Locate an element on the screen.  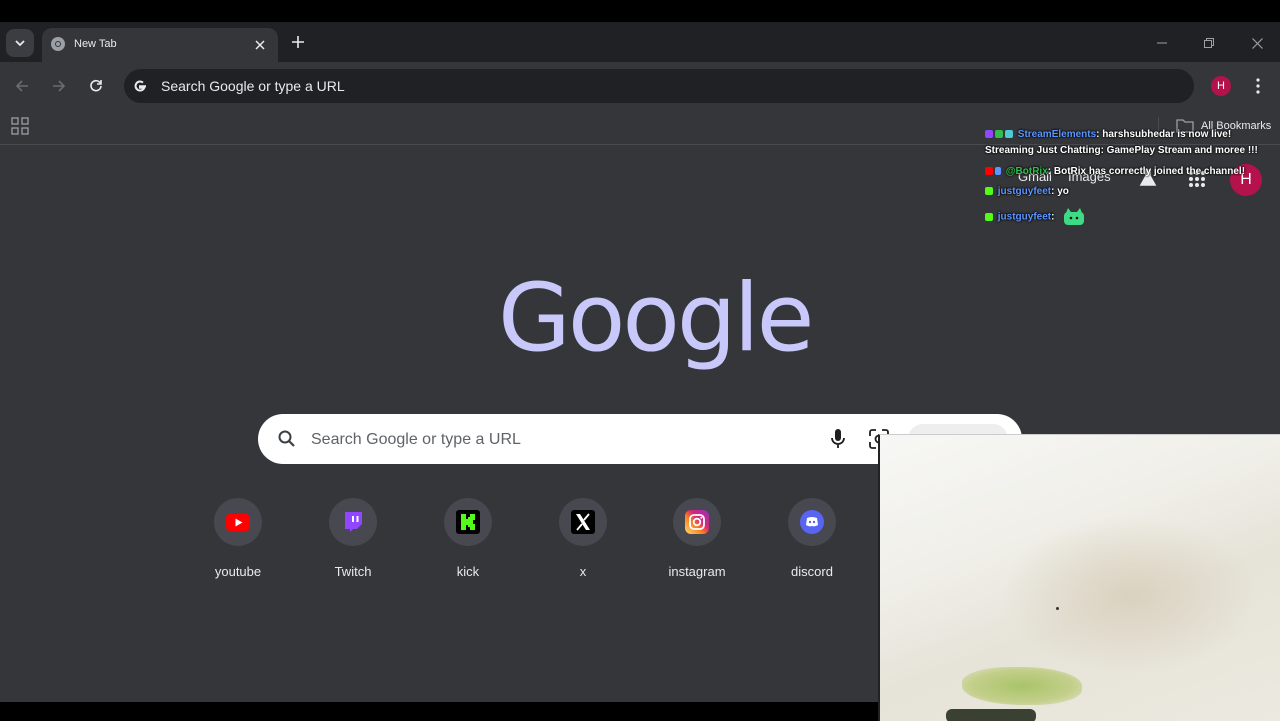
webcam-overlay is located at coordinates (1079, 577).